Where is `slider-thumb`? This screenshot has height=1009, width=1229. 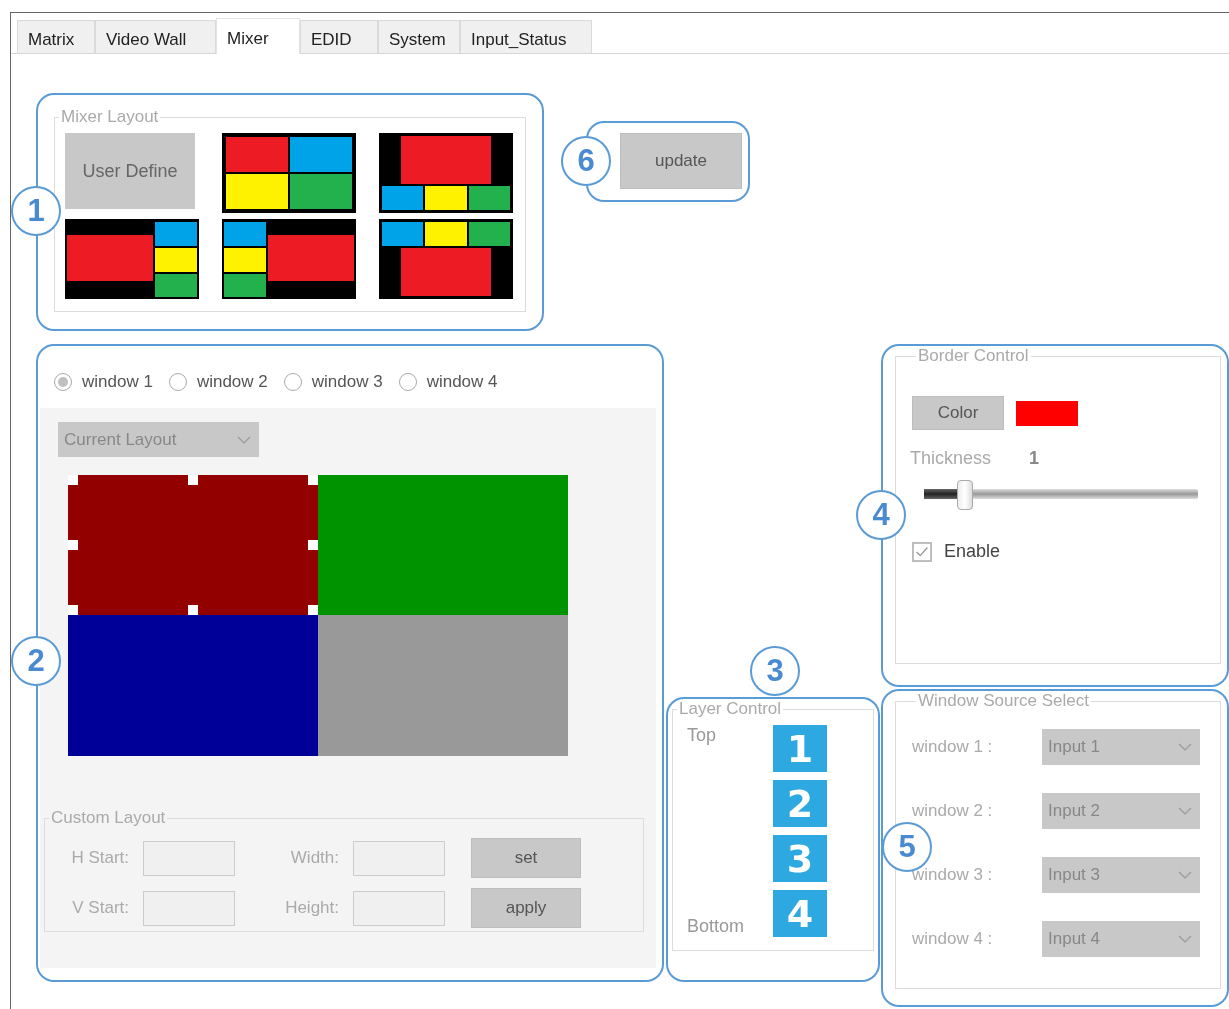
slider-thumb is located at coordinates (965, 495).